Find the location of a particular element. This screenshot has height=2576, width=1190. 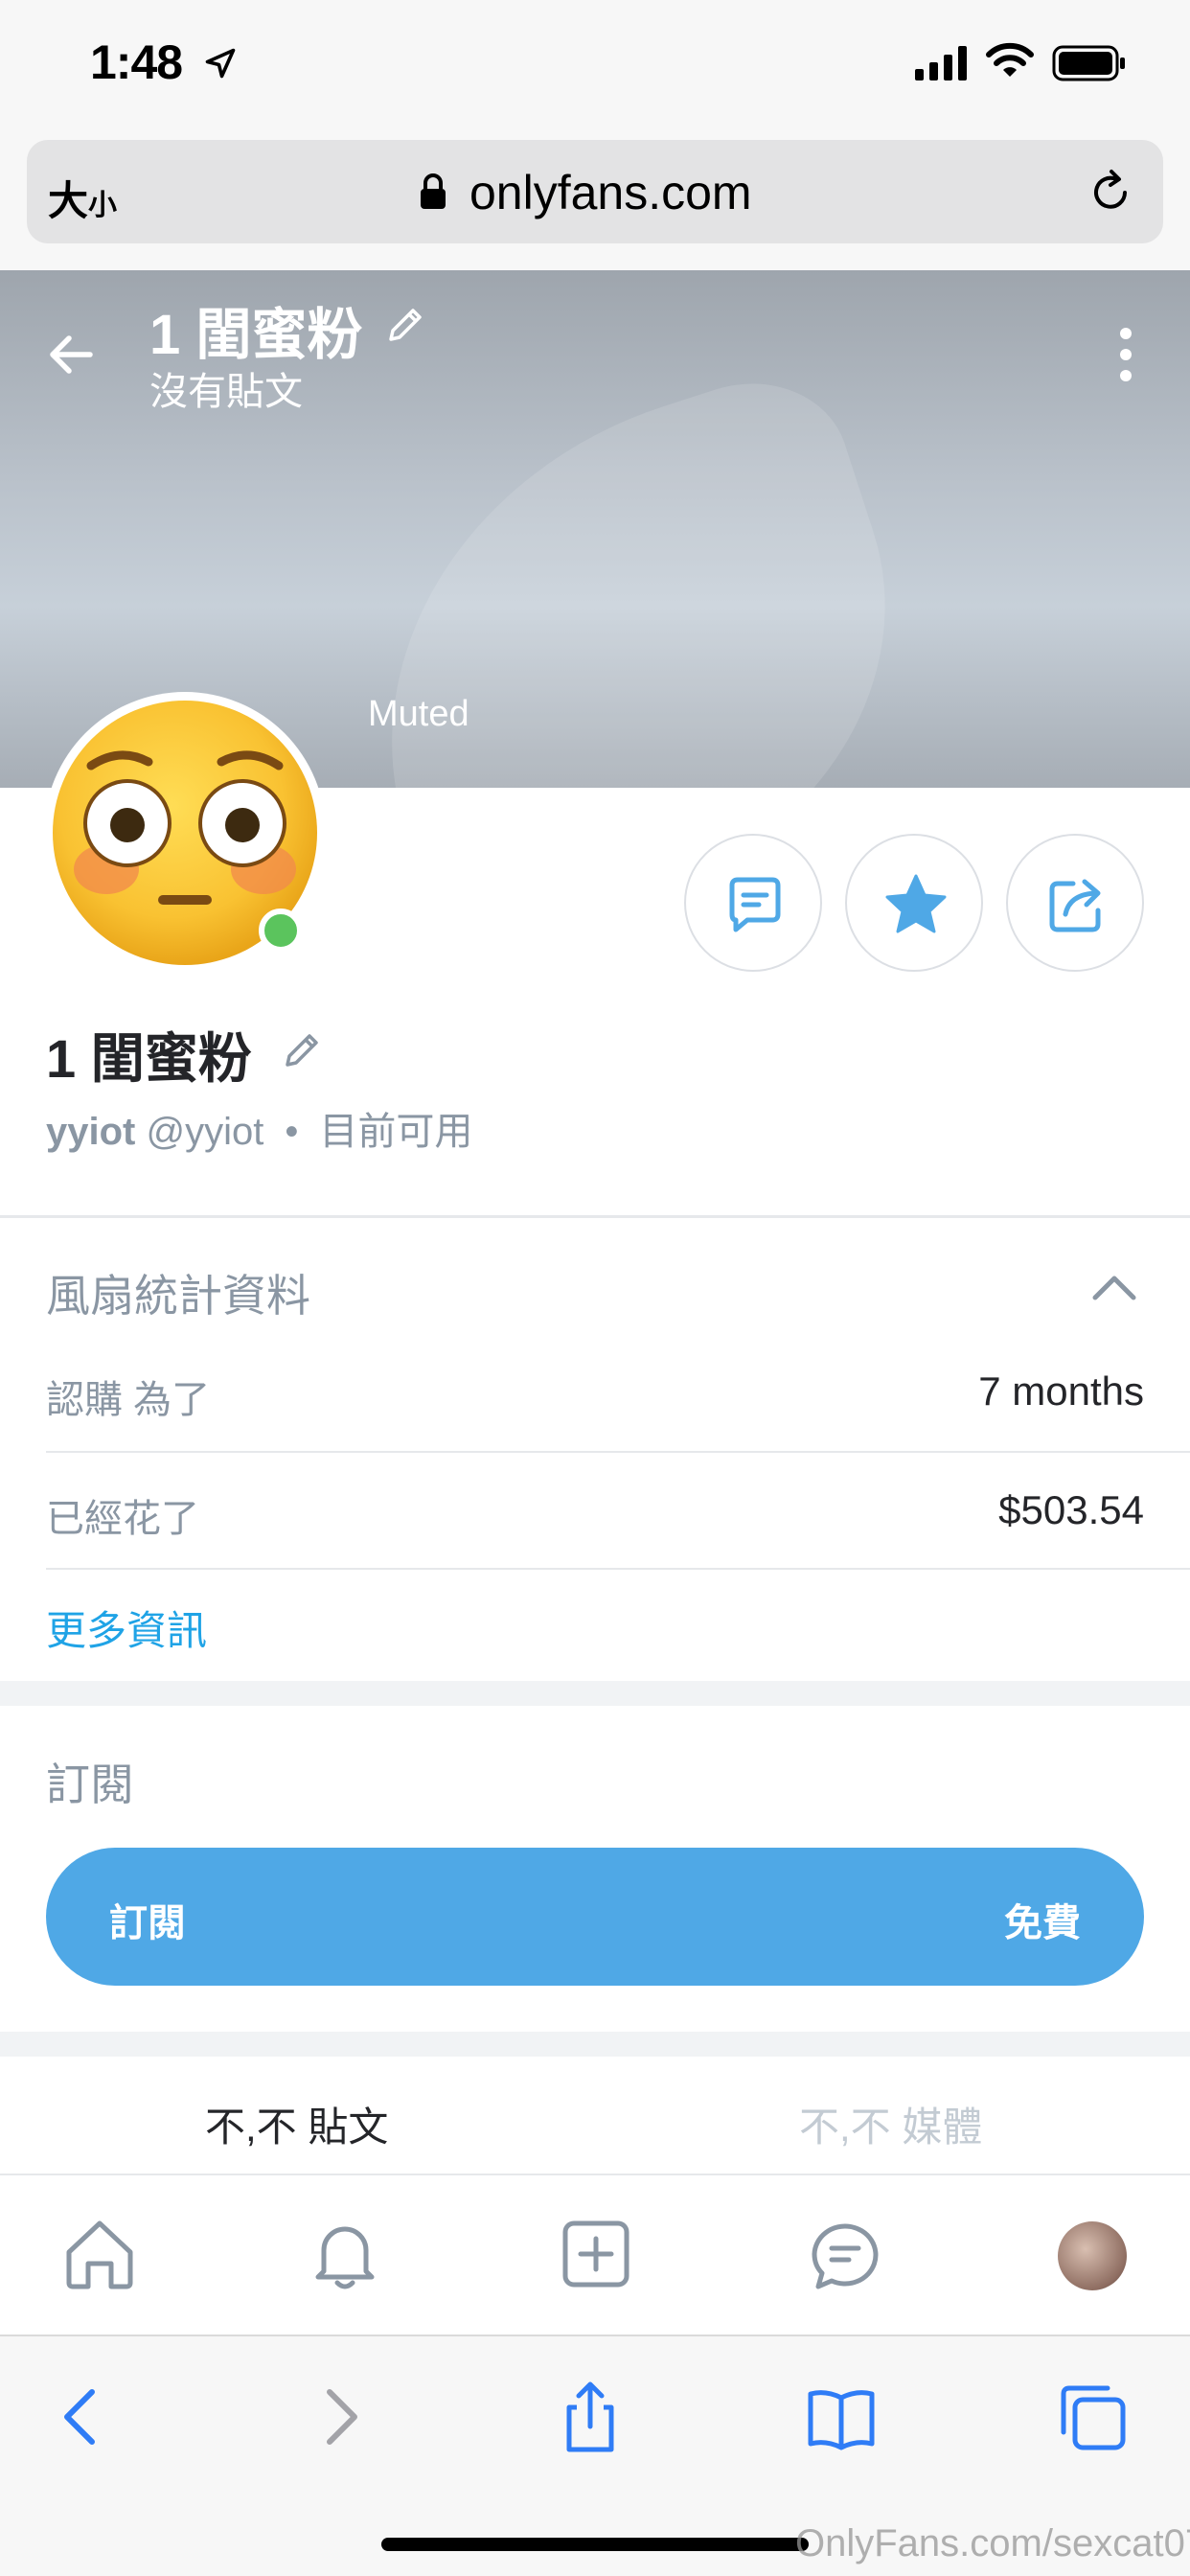

browser-address-area: 大小 onlyfans.com is located at coordinates (595, 202).